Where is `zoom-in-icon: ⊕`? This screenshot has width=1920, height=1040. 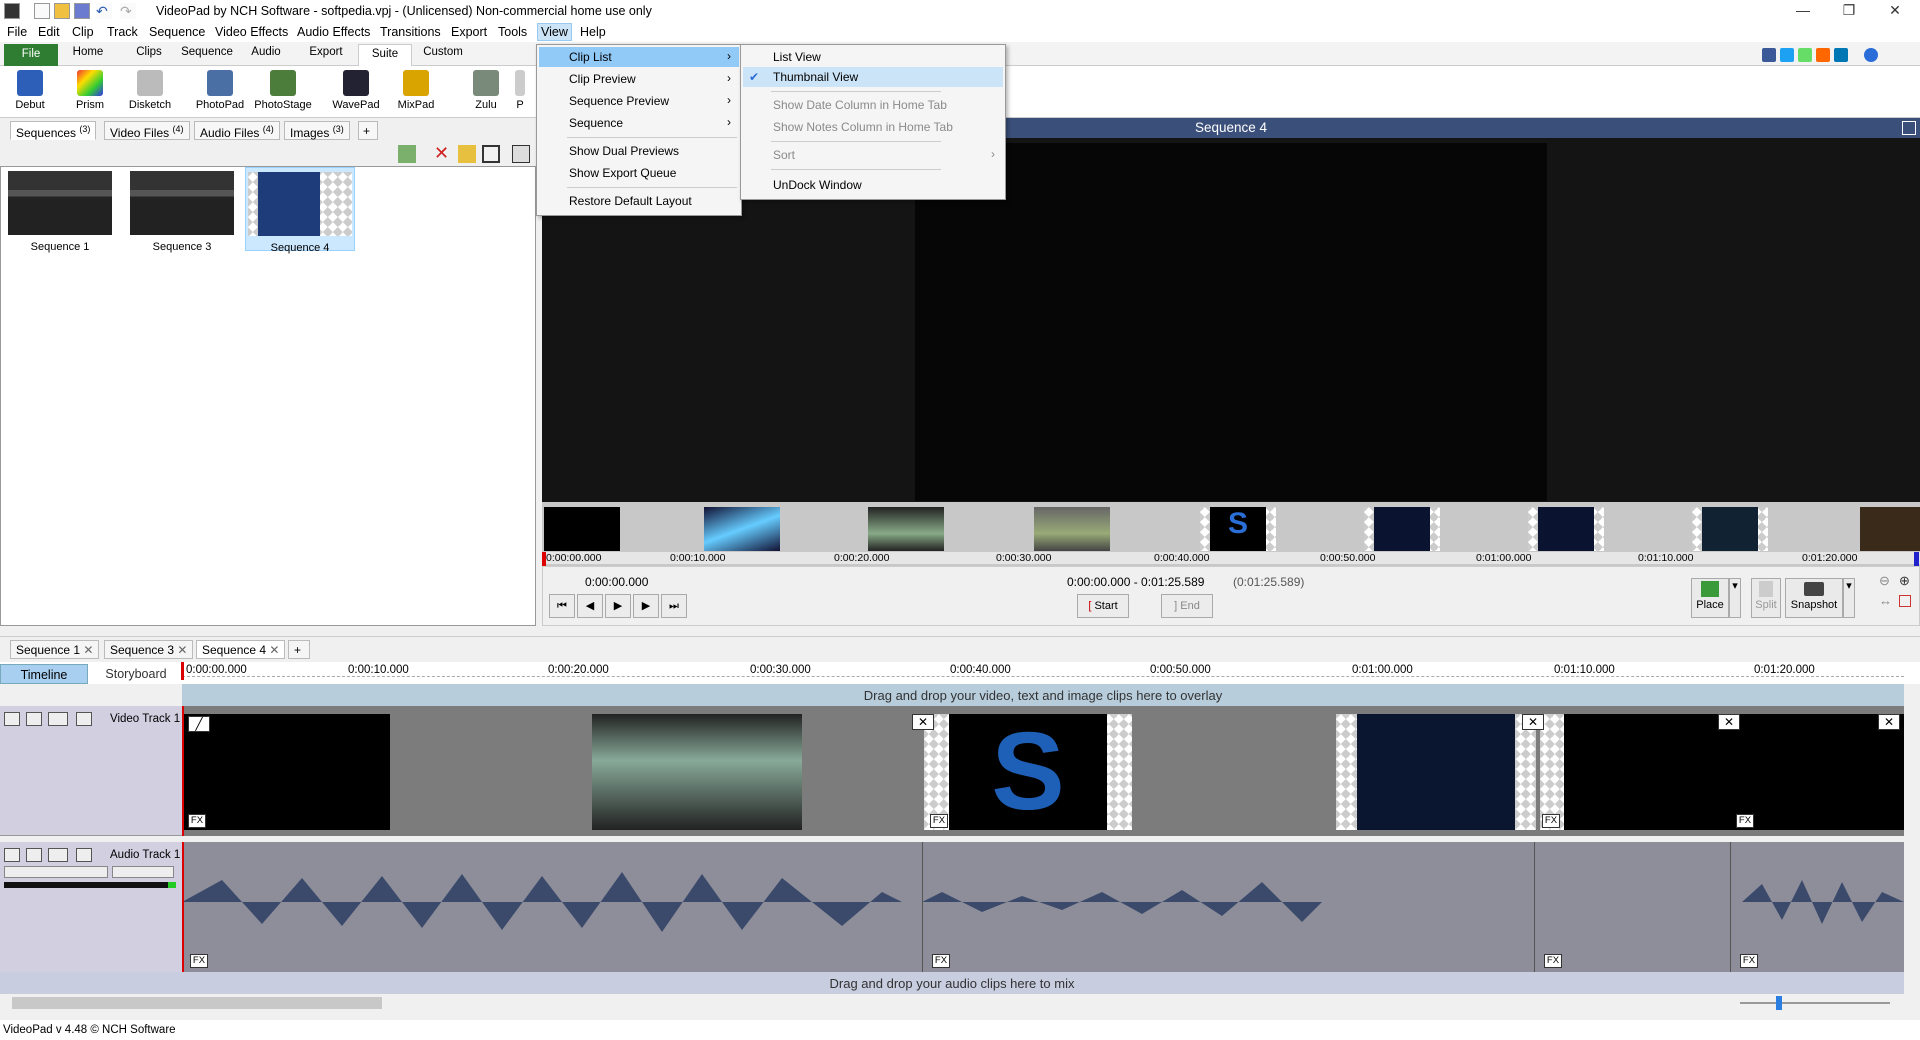 zoom-in-icon: ⊕ is located at coordinates (1904, 581).